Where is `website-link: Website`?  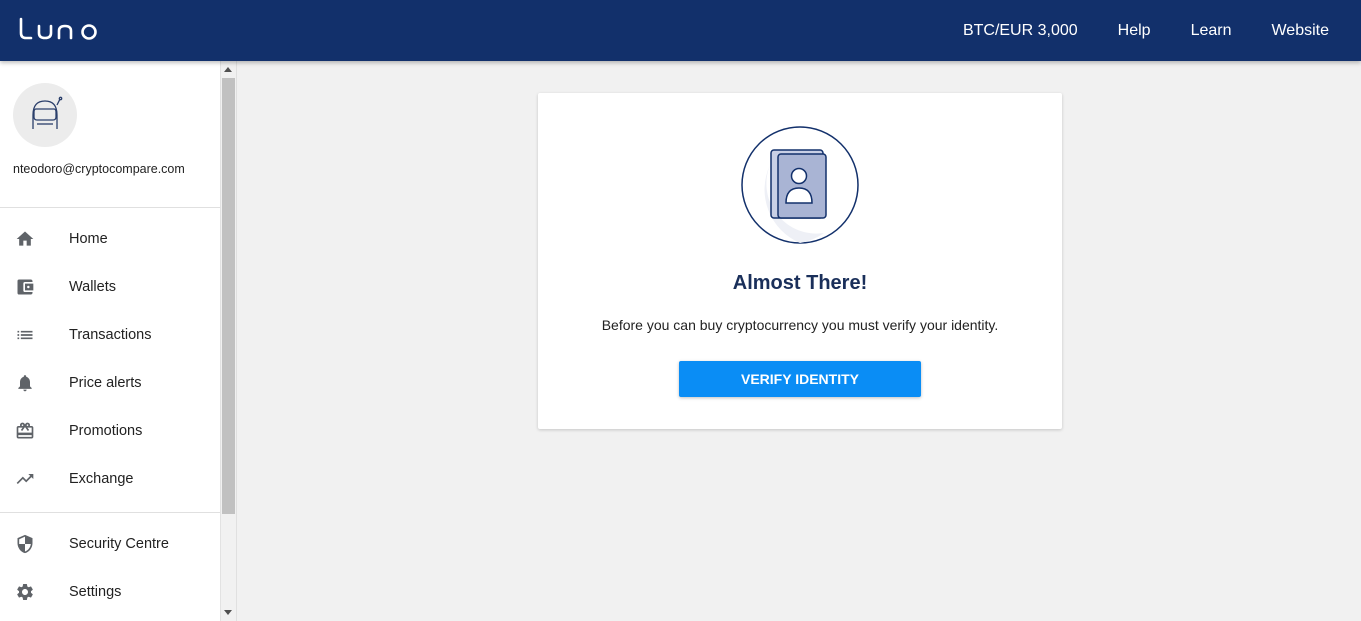 website-link: Website is located at coordinates (1300, 31).